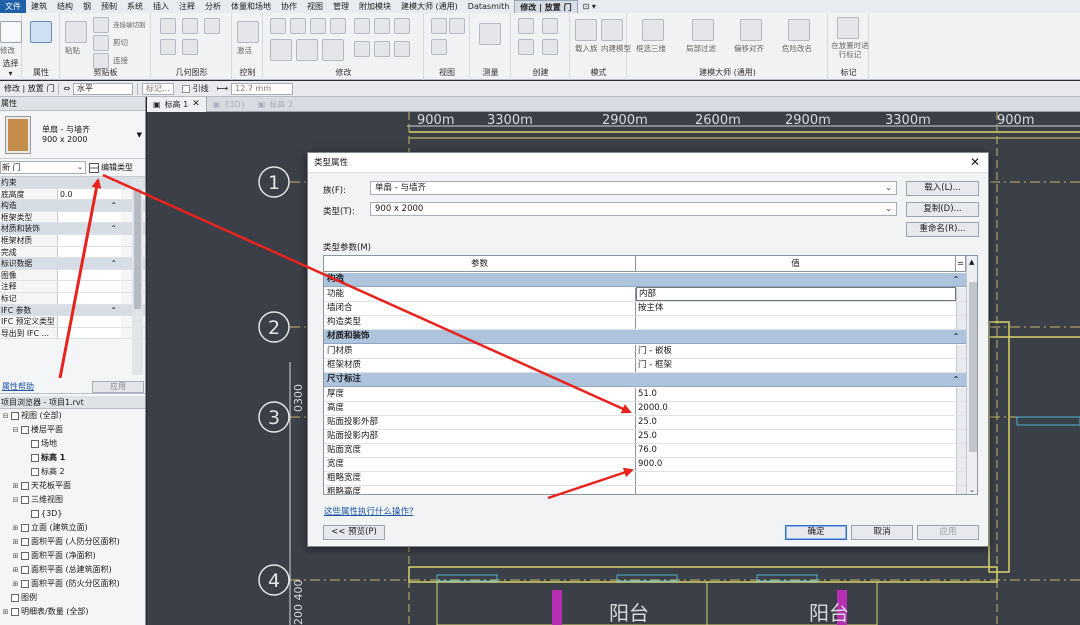 The width and height of the screenshot is (1080, 625). I want to click on parameter-value: 按主体, so click(796, 308).